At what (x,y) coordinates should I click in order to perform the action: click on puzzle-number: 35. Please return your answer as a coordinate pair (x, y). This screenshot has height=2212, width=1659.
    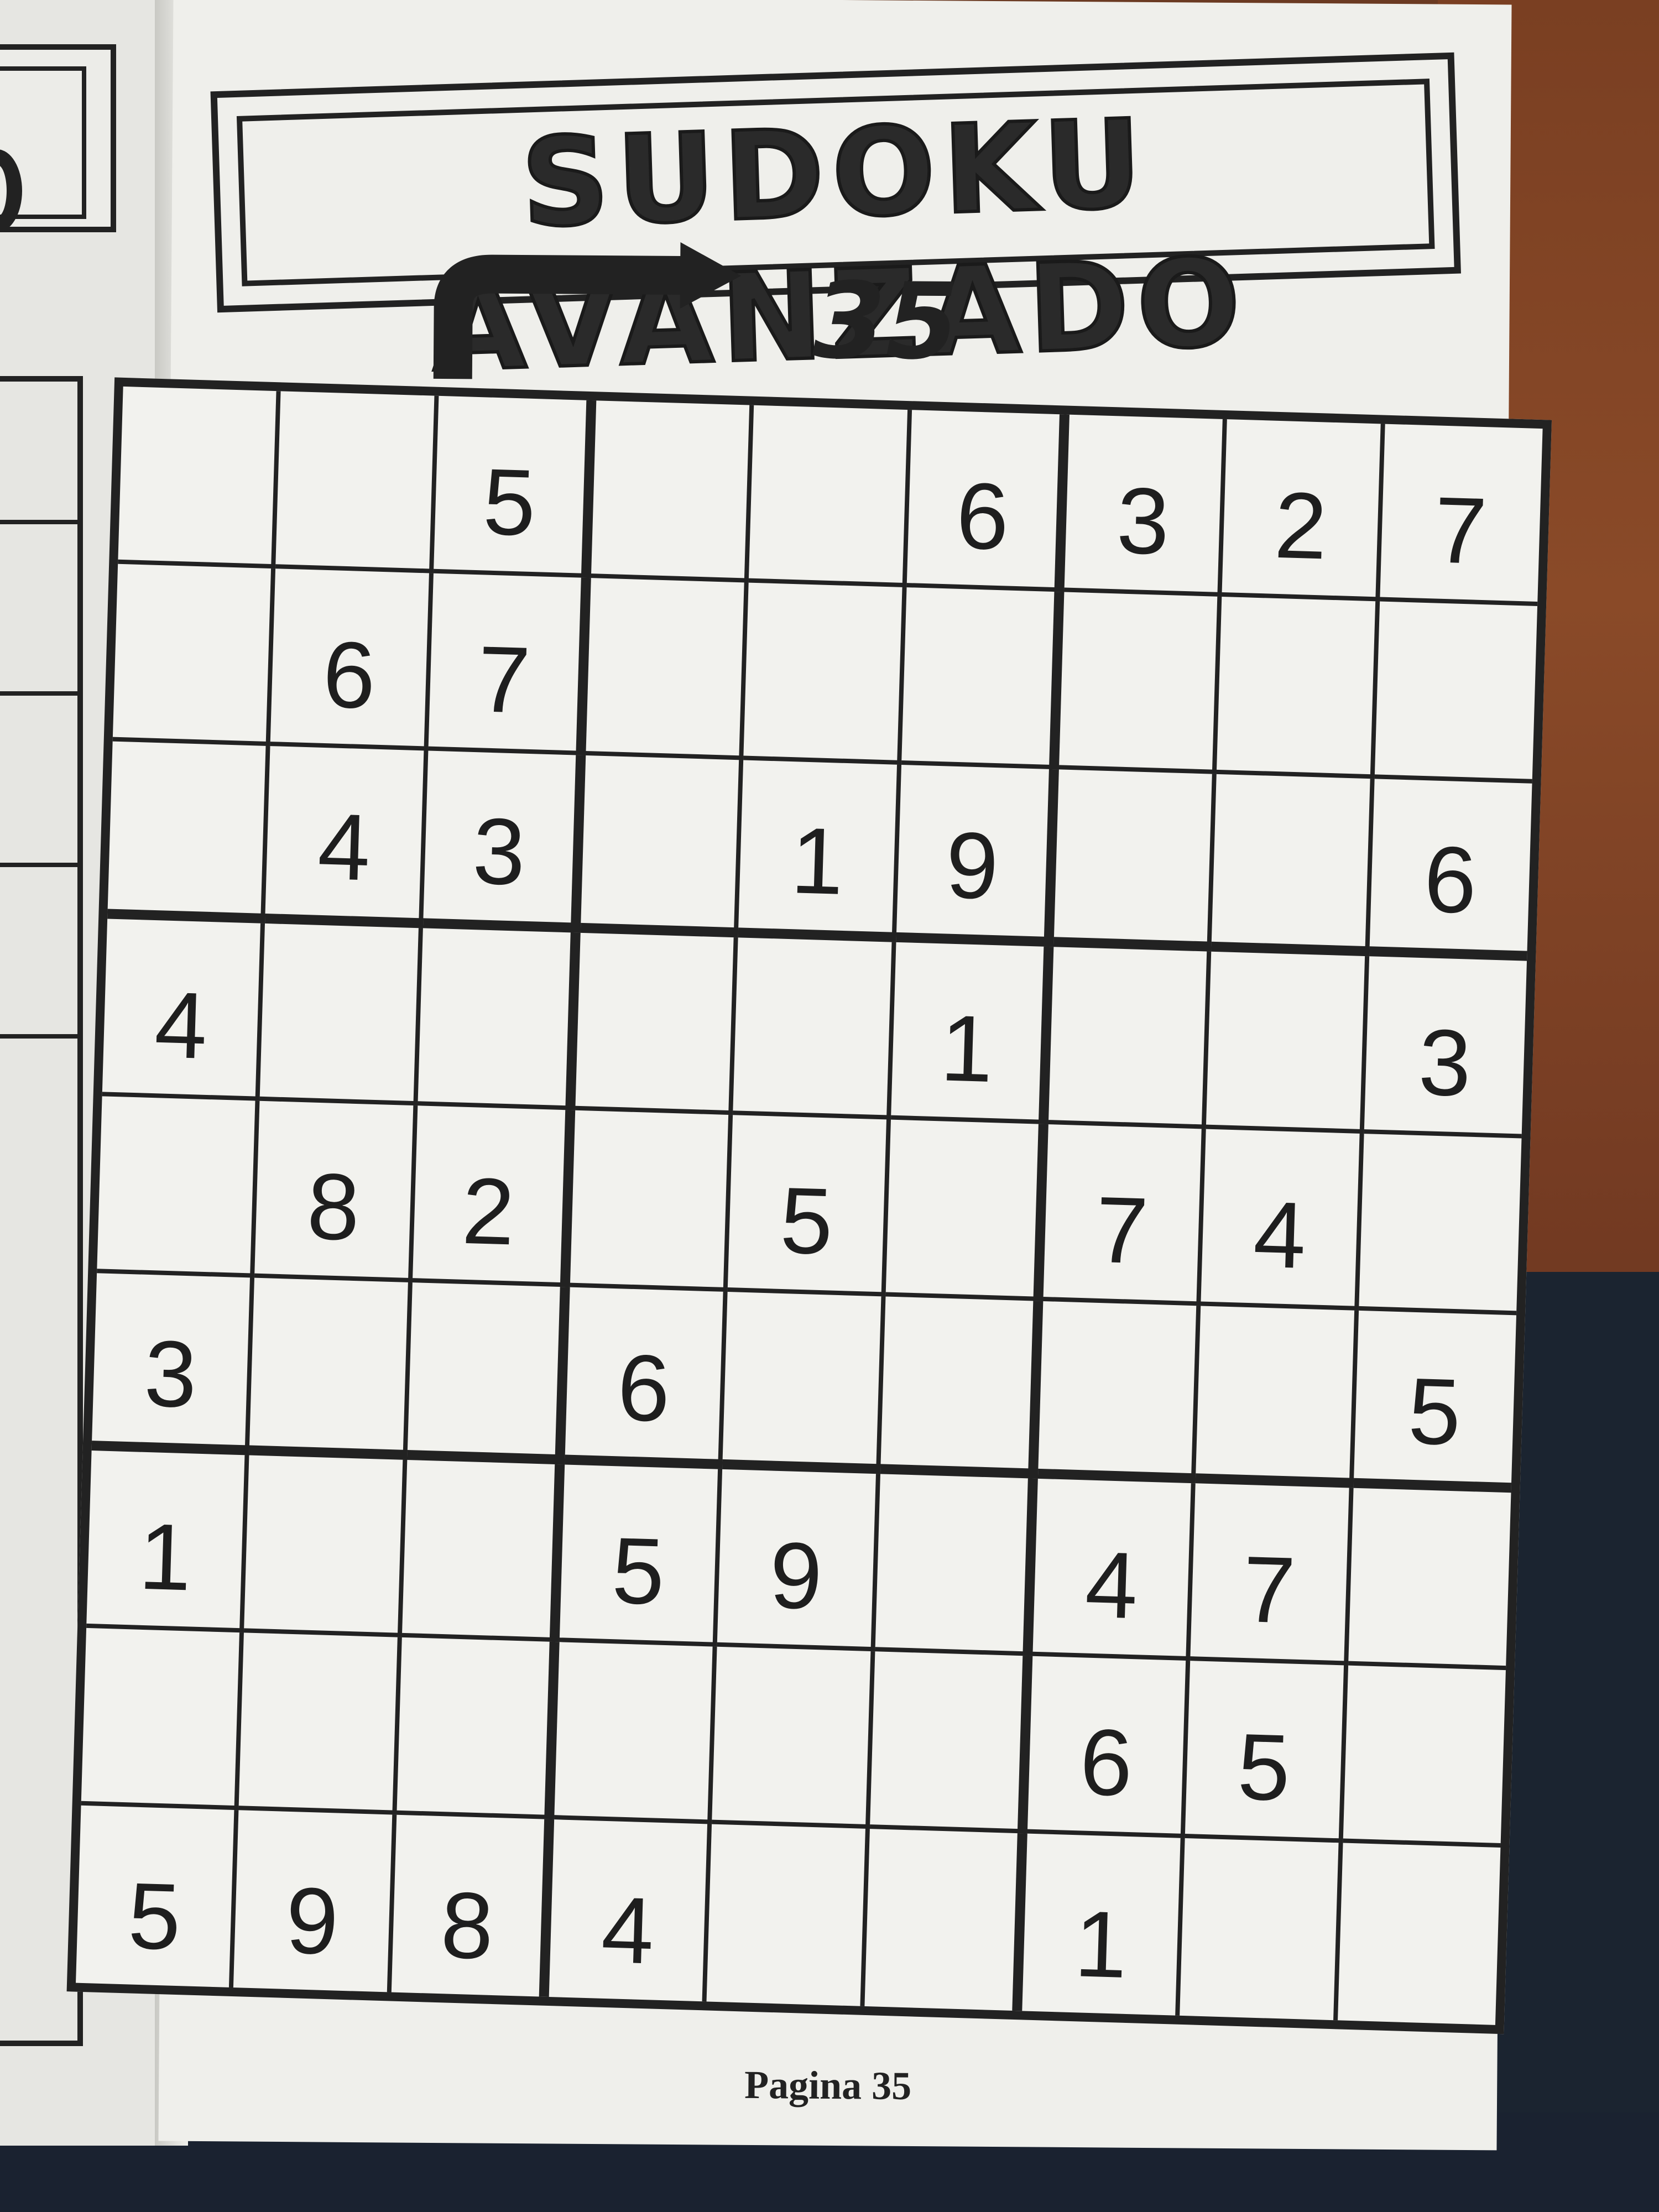
    Looking at the image, I should click on (886, 321).